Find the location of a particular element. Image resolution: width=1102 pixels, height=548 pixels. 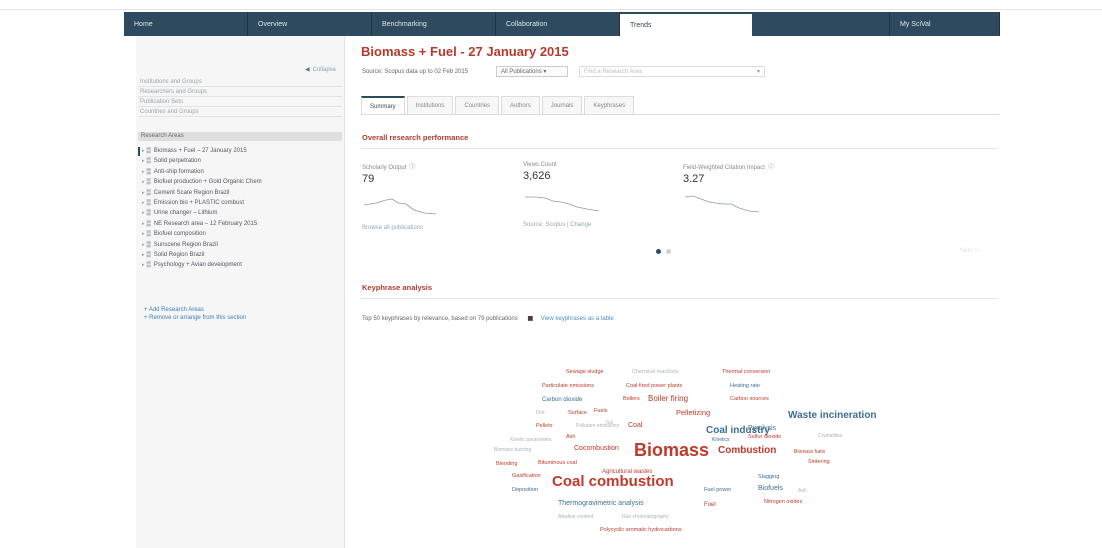

sidebar-menu-item: Institutions and Groups is located at coordinates (240, 82).